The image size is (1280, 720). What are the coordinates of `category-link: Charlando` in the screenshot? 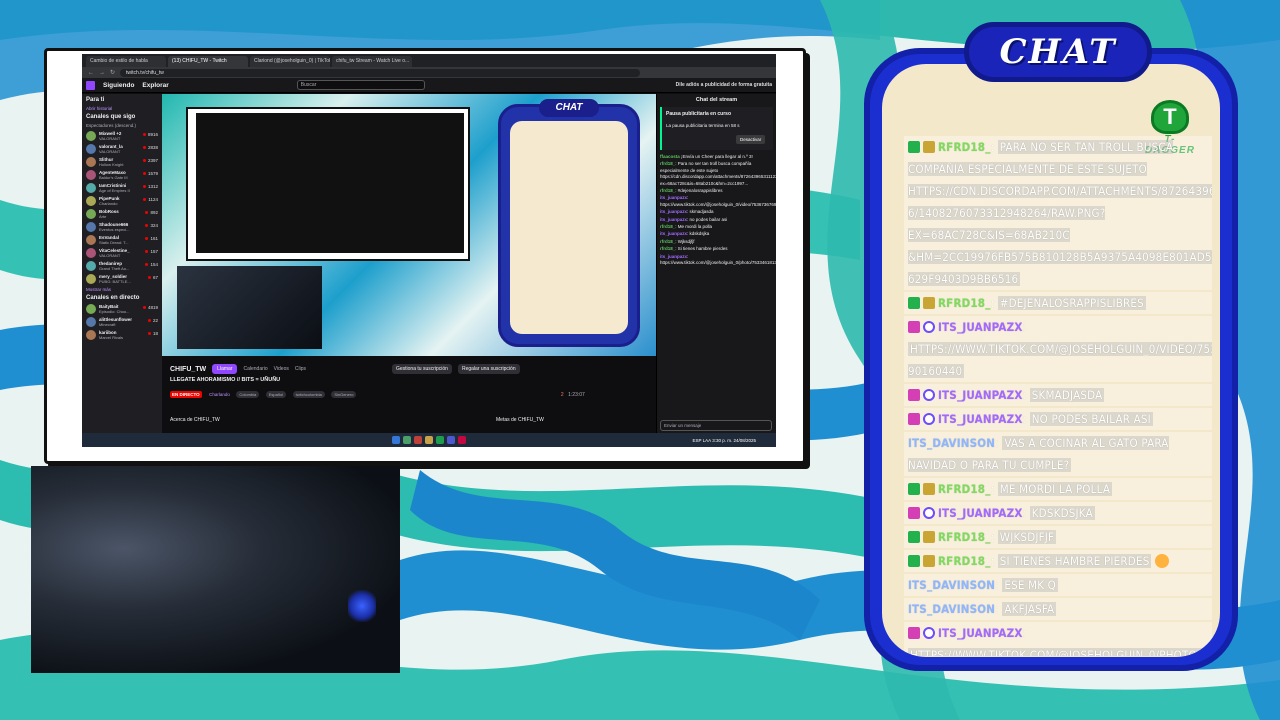 It's located at (219, 394).